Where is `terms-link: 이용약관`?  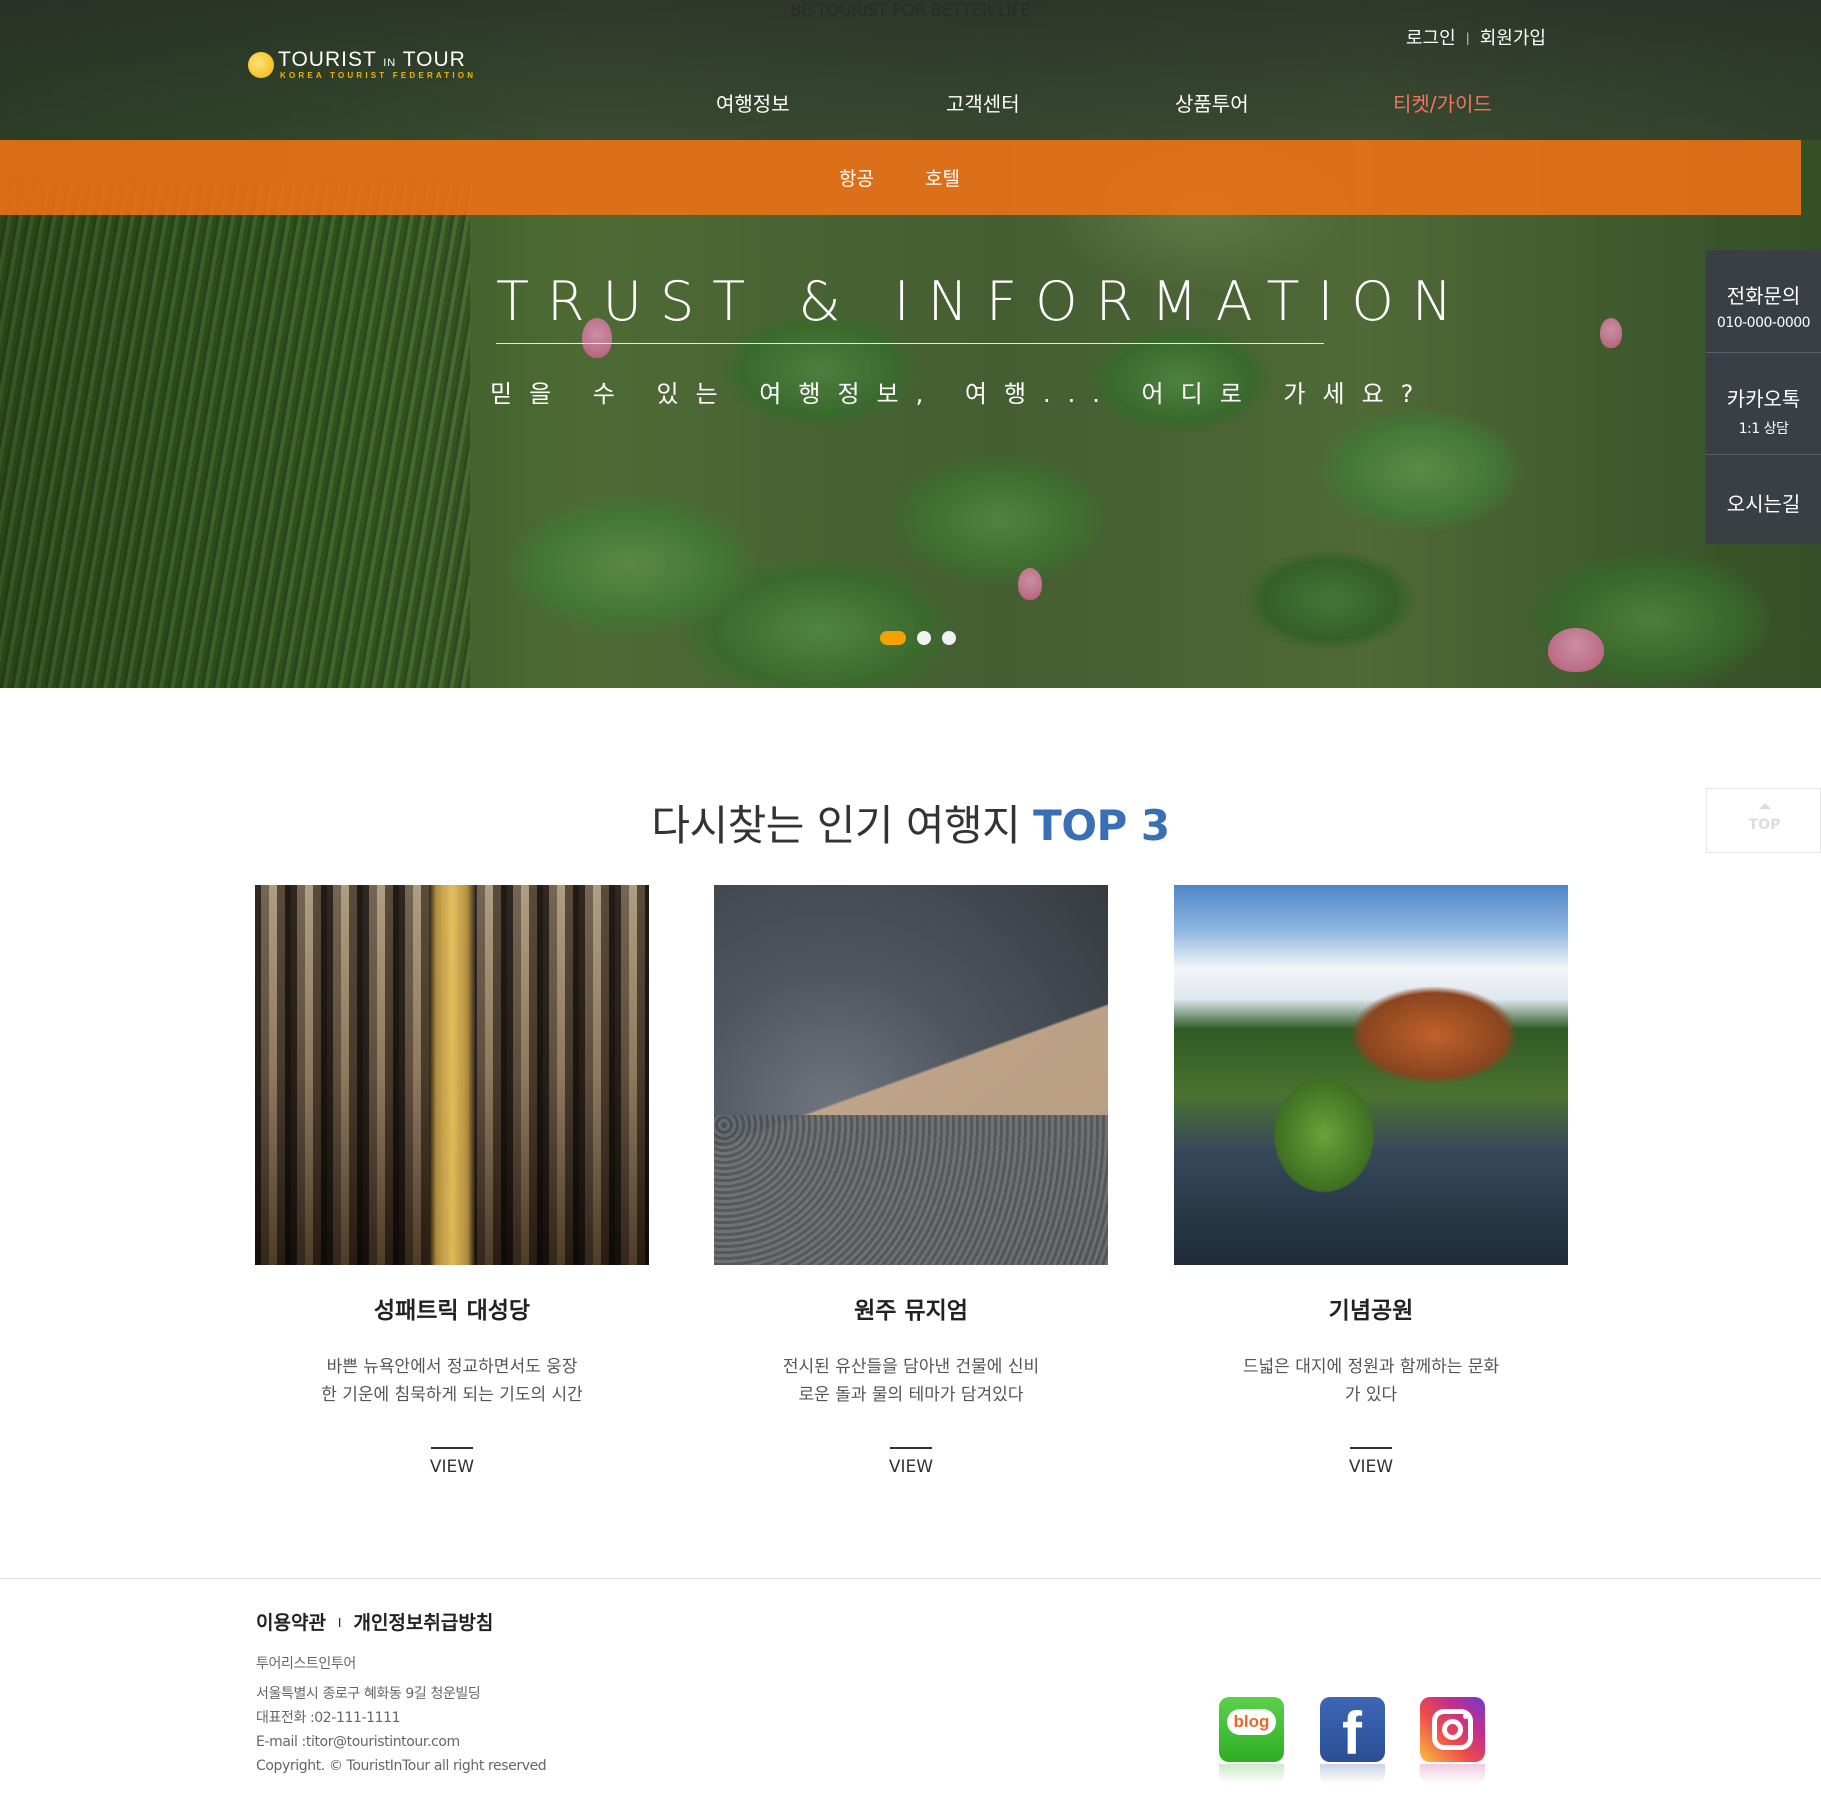
terms-link: 이용약관 is located at coordinates (291, 1623).